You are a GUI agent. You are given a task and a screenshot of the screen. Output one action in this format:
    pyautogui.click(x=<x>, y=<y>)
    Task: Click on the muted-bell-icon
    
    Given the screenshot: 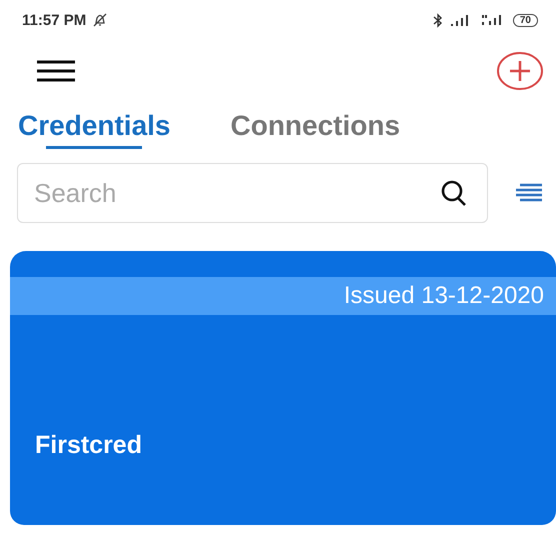 What is the action you would take?
    pyautogui.click(x=100, y=20)
    